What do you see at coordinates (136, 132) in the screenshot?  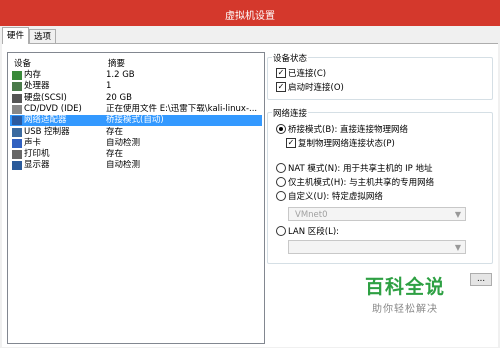 I see `device-row: USB 控制器 存在` at bounding box center [136, 132].